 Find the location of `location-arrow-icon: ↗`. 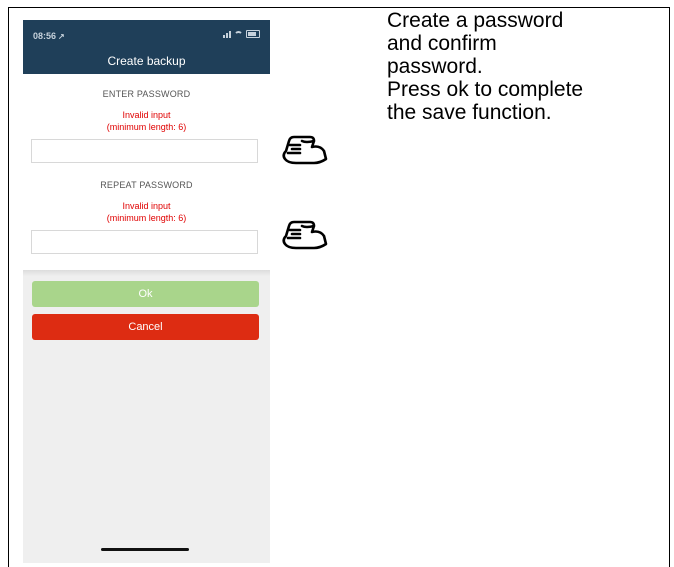

location-arrow-icon: ↗ is located at coordinates (61, 36).